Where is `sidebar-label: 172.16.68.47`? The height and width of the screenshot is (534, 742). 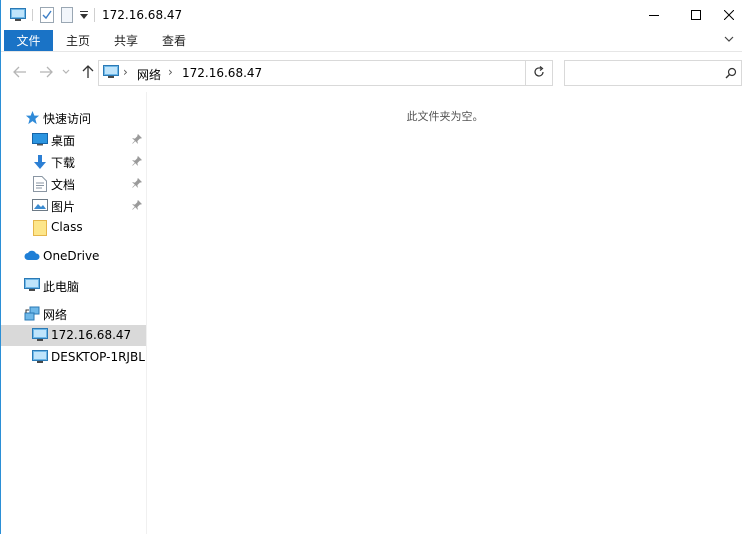
sidebar-label: 172.16.68.47 is located at coordinates (91, 335).